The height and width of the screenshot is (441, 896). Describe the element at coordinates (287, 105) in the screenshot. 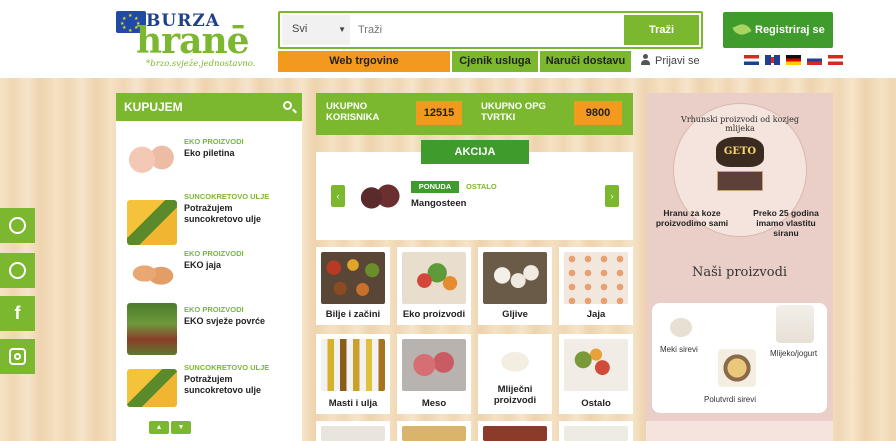

I see `search-icon` at that location.